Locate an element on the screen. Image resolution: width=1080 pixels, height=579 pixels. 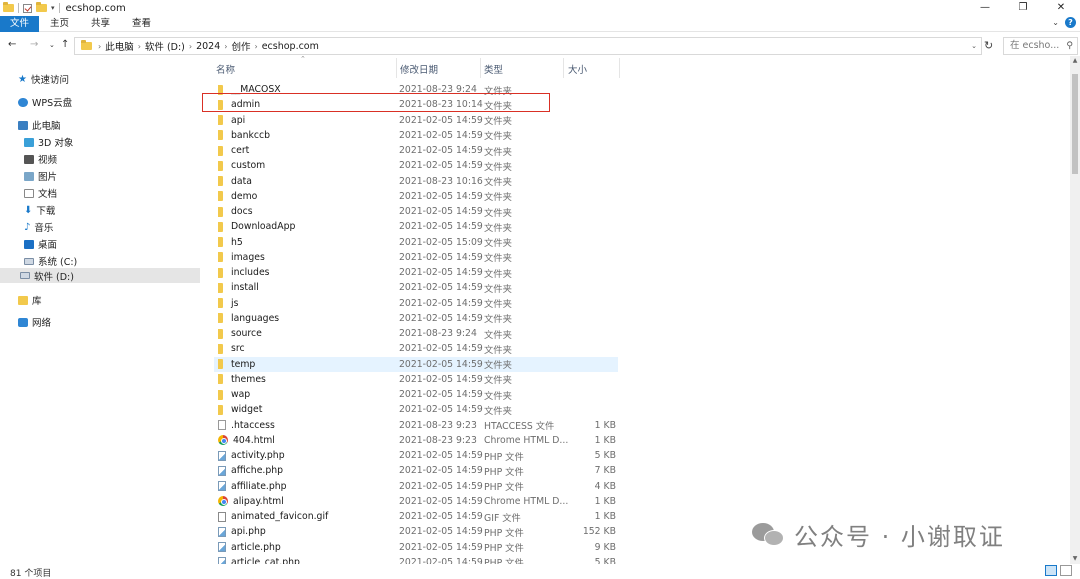
file-row: install 2021-02-05 14:59 文件夹 is located at coordinates (416, 287).